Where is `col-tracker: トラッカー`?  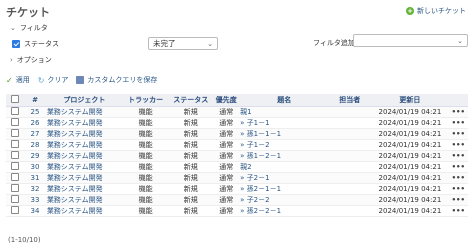
col-tracker: トラッカー is located at coordinates (146, 100).